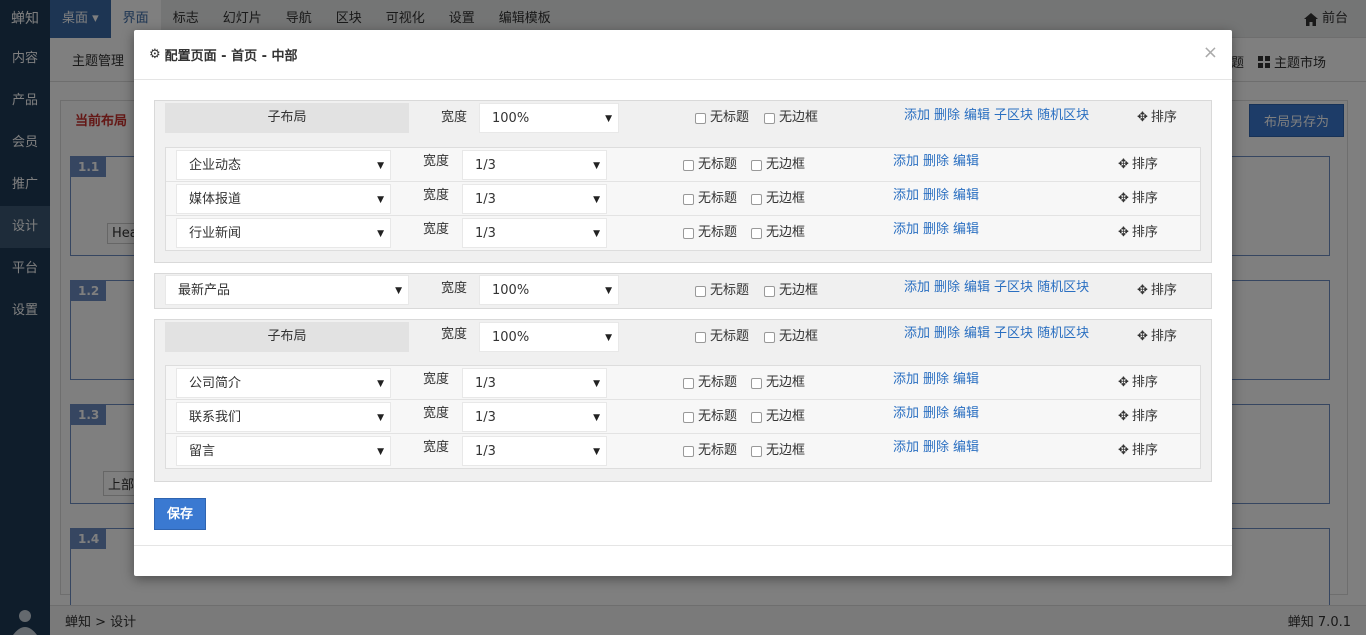 This screenshot has height=635, width=1366. Describe the element at coordinates (283, 451) in the screenshot. I see `block-select: 留言 ▼` at that location.